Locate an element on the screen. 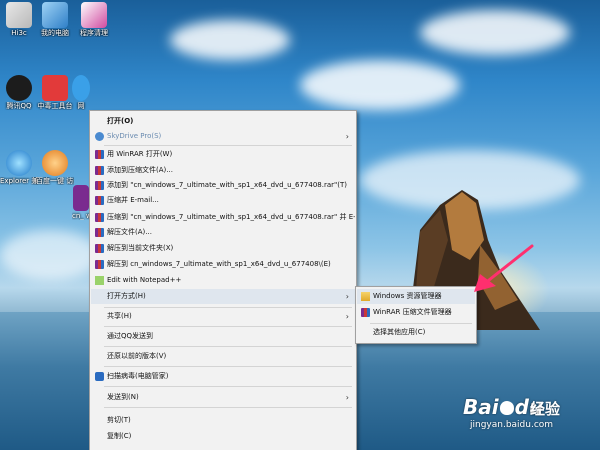 The height and width of the screenshot is (450, 600). desktop-icon-qq: 腾讯QQ is located at coordinates (19, 92).